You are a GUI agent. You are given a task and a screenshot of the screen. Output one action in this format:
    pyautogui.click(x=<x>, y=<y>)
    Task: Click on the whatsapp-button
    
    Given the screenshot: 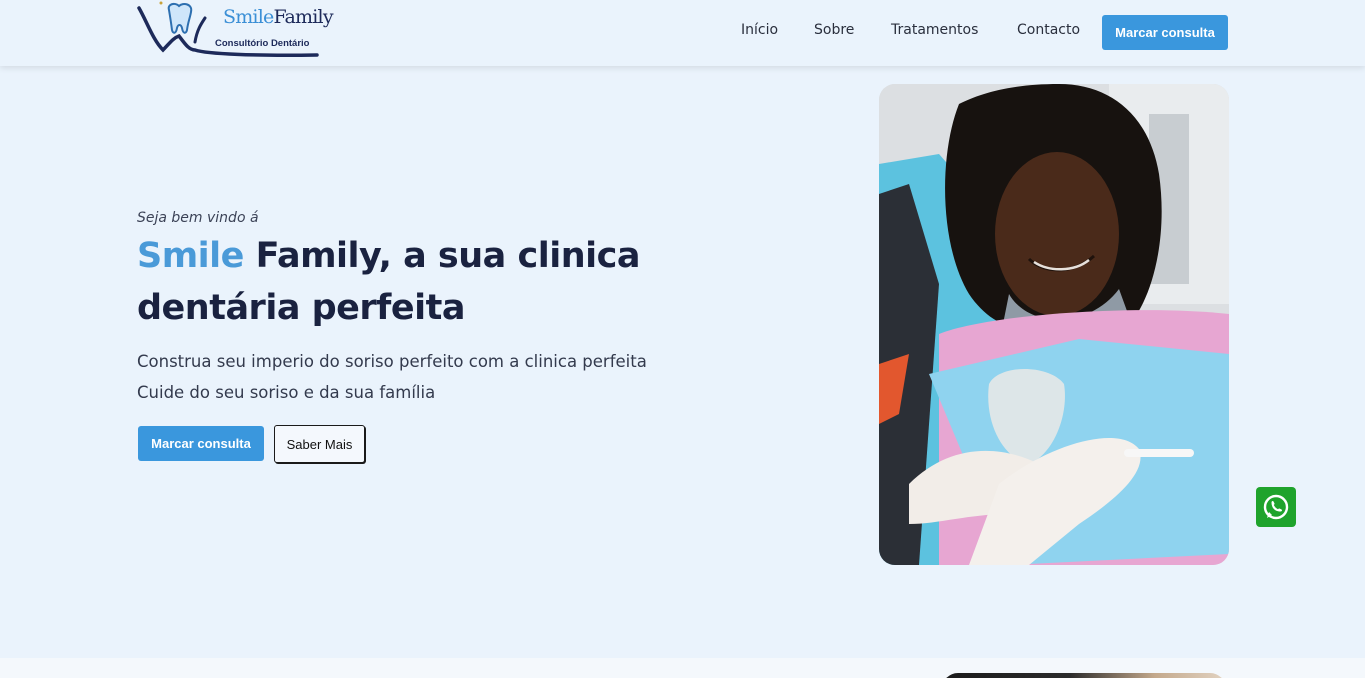 What is the action you would take?
    pyautogui.click(x=1276, y=507)
    